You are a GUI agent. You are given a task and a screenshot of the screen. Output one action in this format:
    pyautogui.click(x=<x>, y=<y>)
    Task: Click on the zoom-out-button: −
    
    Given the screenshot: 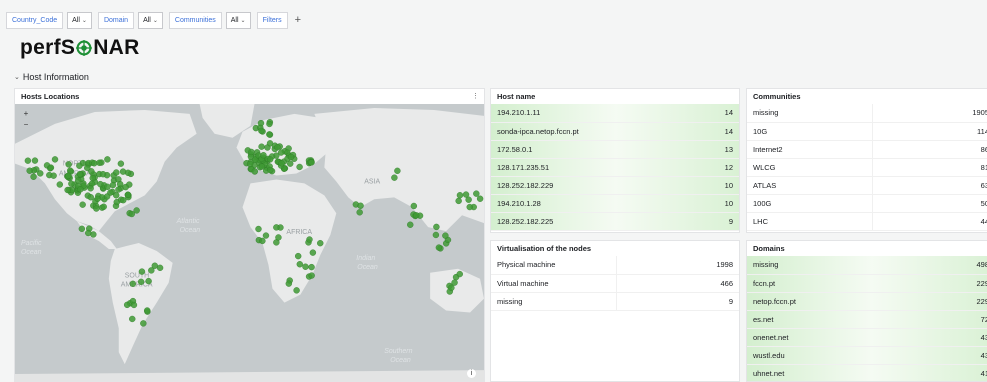 What is the action you would take?
    pyautogui.click(x=26, y=125)
    